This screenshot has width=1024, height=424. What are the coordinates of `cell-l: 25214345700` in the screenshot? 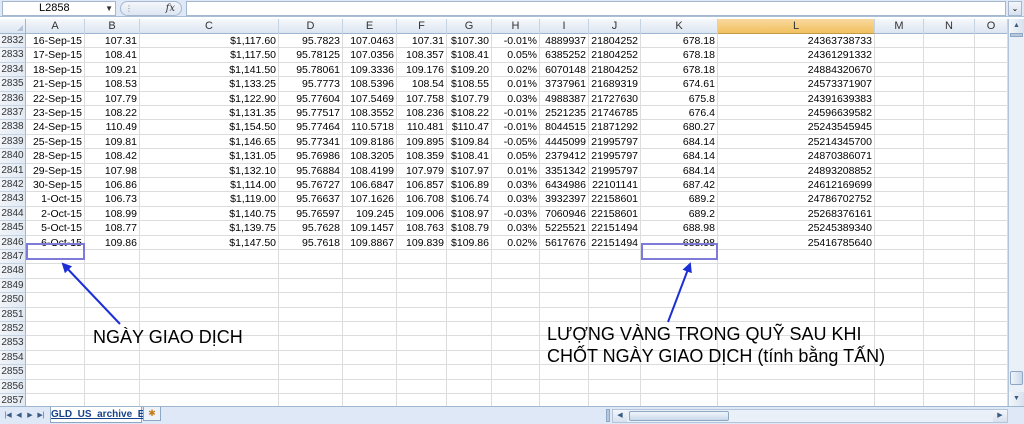 It's located at (796, 142).